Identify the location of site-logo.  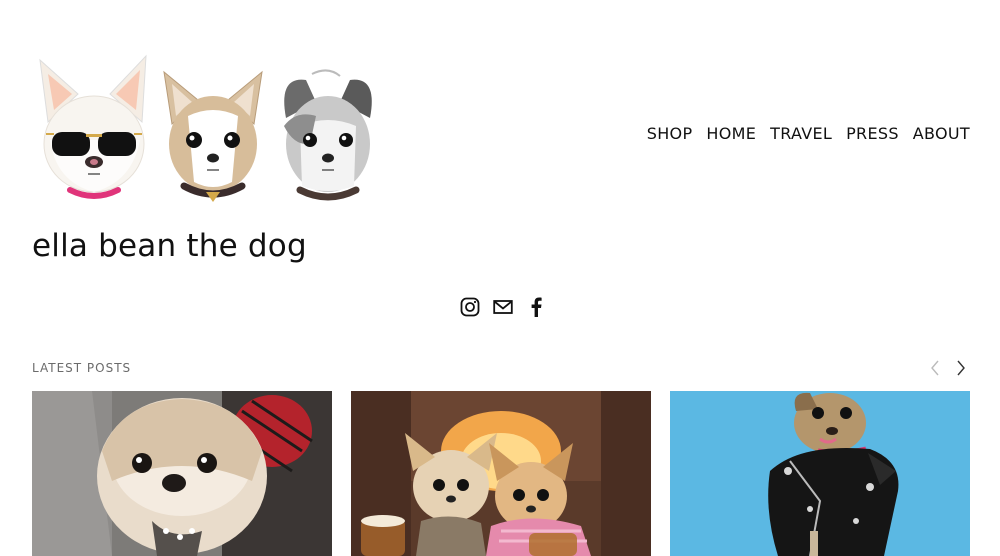
(211, 128).